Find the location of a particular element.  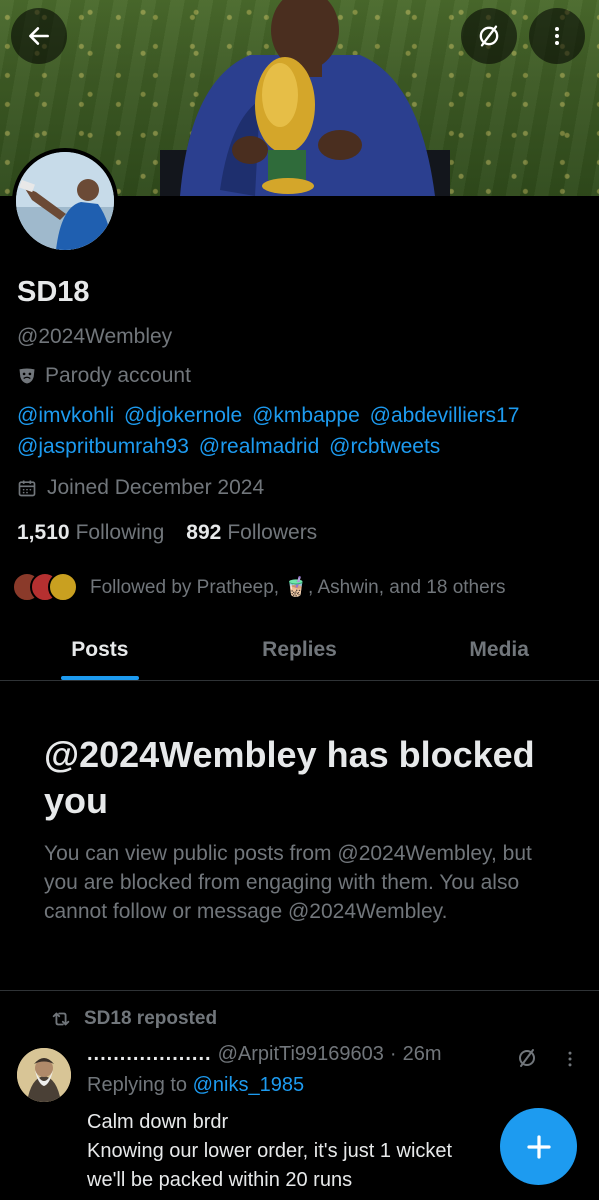

following-link: 1,510 Following is located at coordinates (90, 533).